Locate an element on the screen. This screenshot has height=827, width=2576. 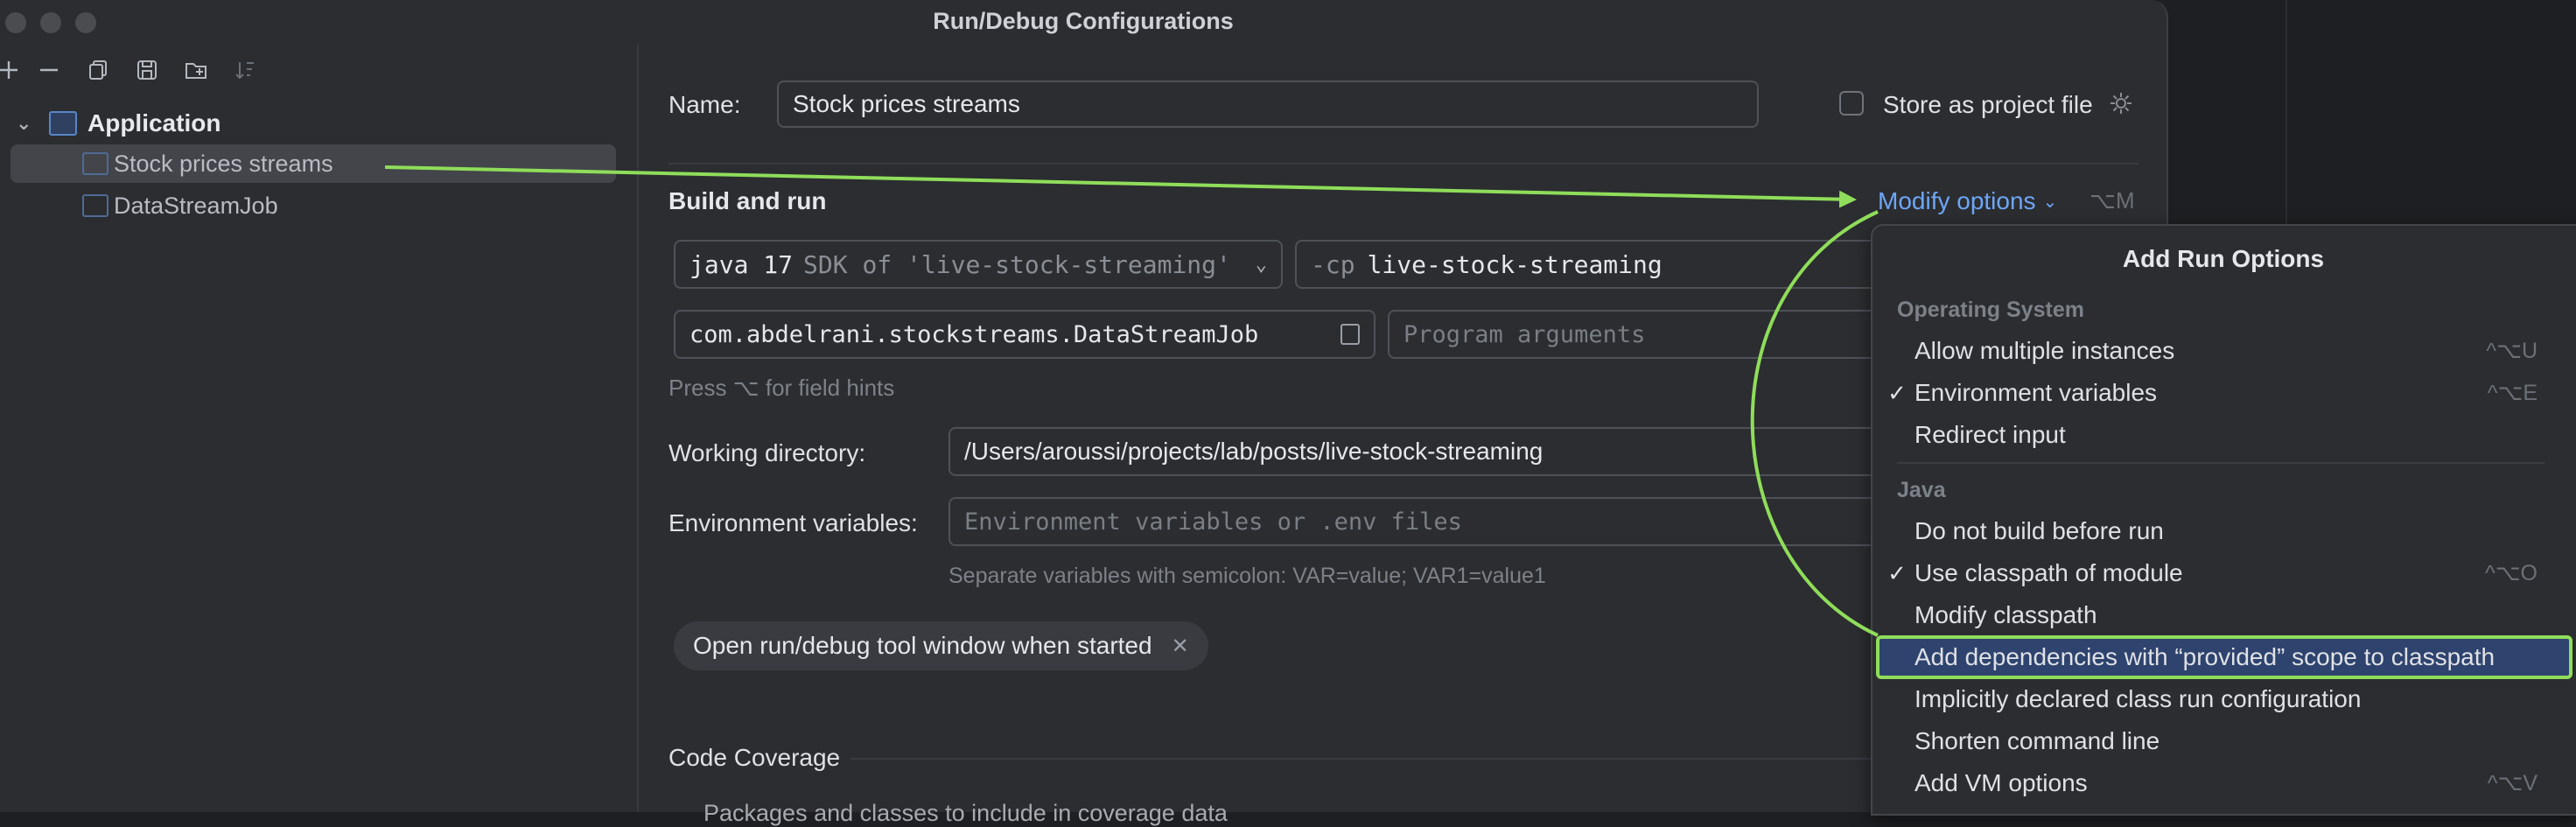
remove-icon is located at coordinates (49, 70).